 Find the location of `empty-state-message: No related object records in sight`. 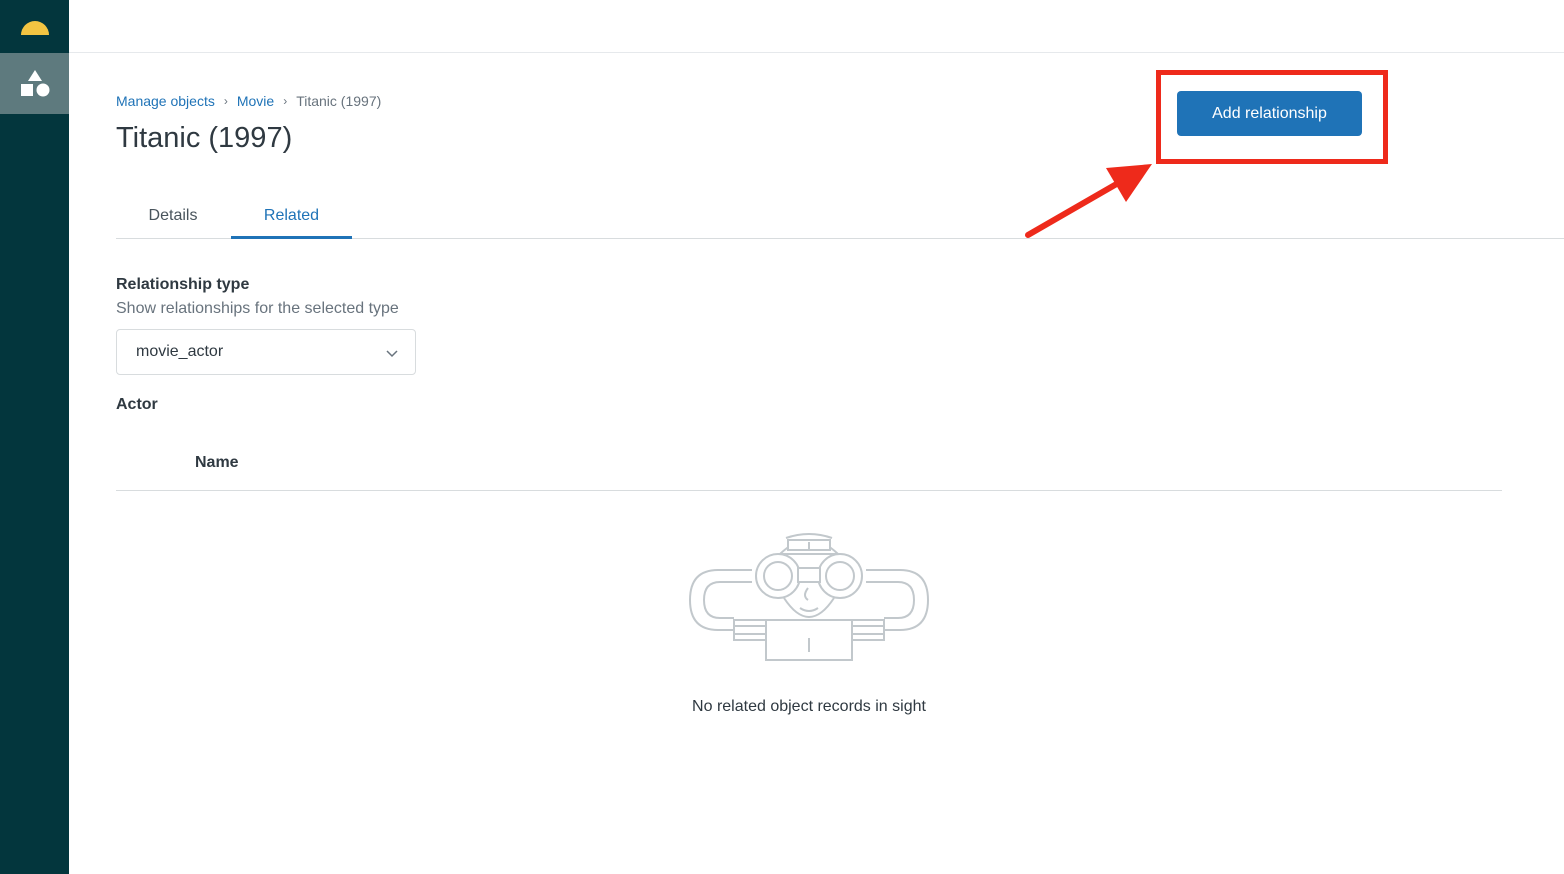

empty-state-message: No related object records in sight is located at coordinates (809, 706).